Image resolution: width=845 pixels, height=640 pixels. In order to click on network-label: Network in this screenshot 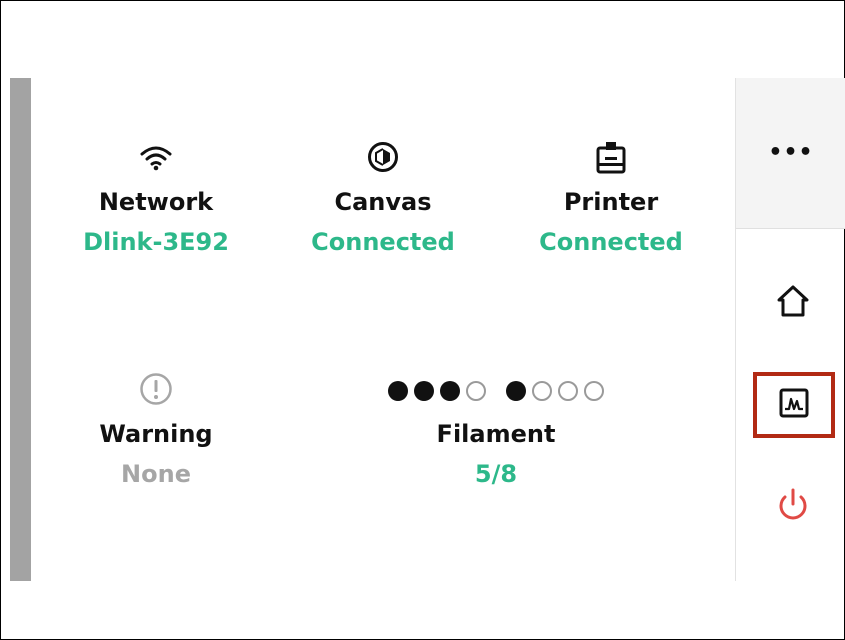, I will do `click(156, 202)`.